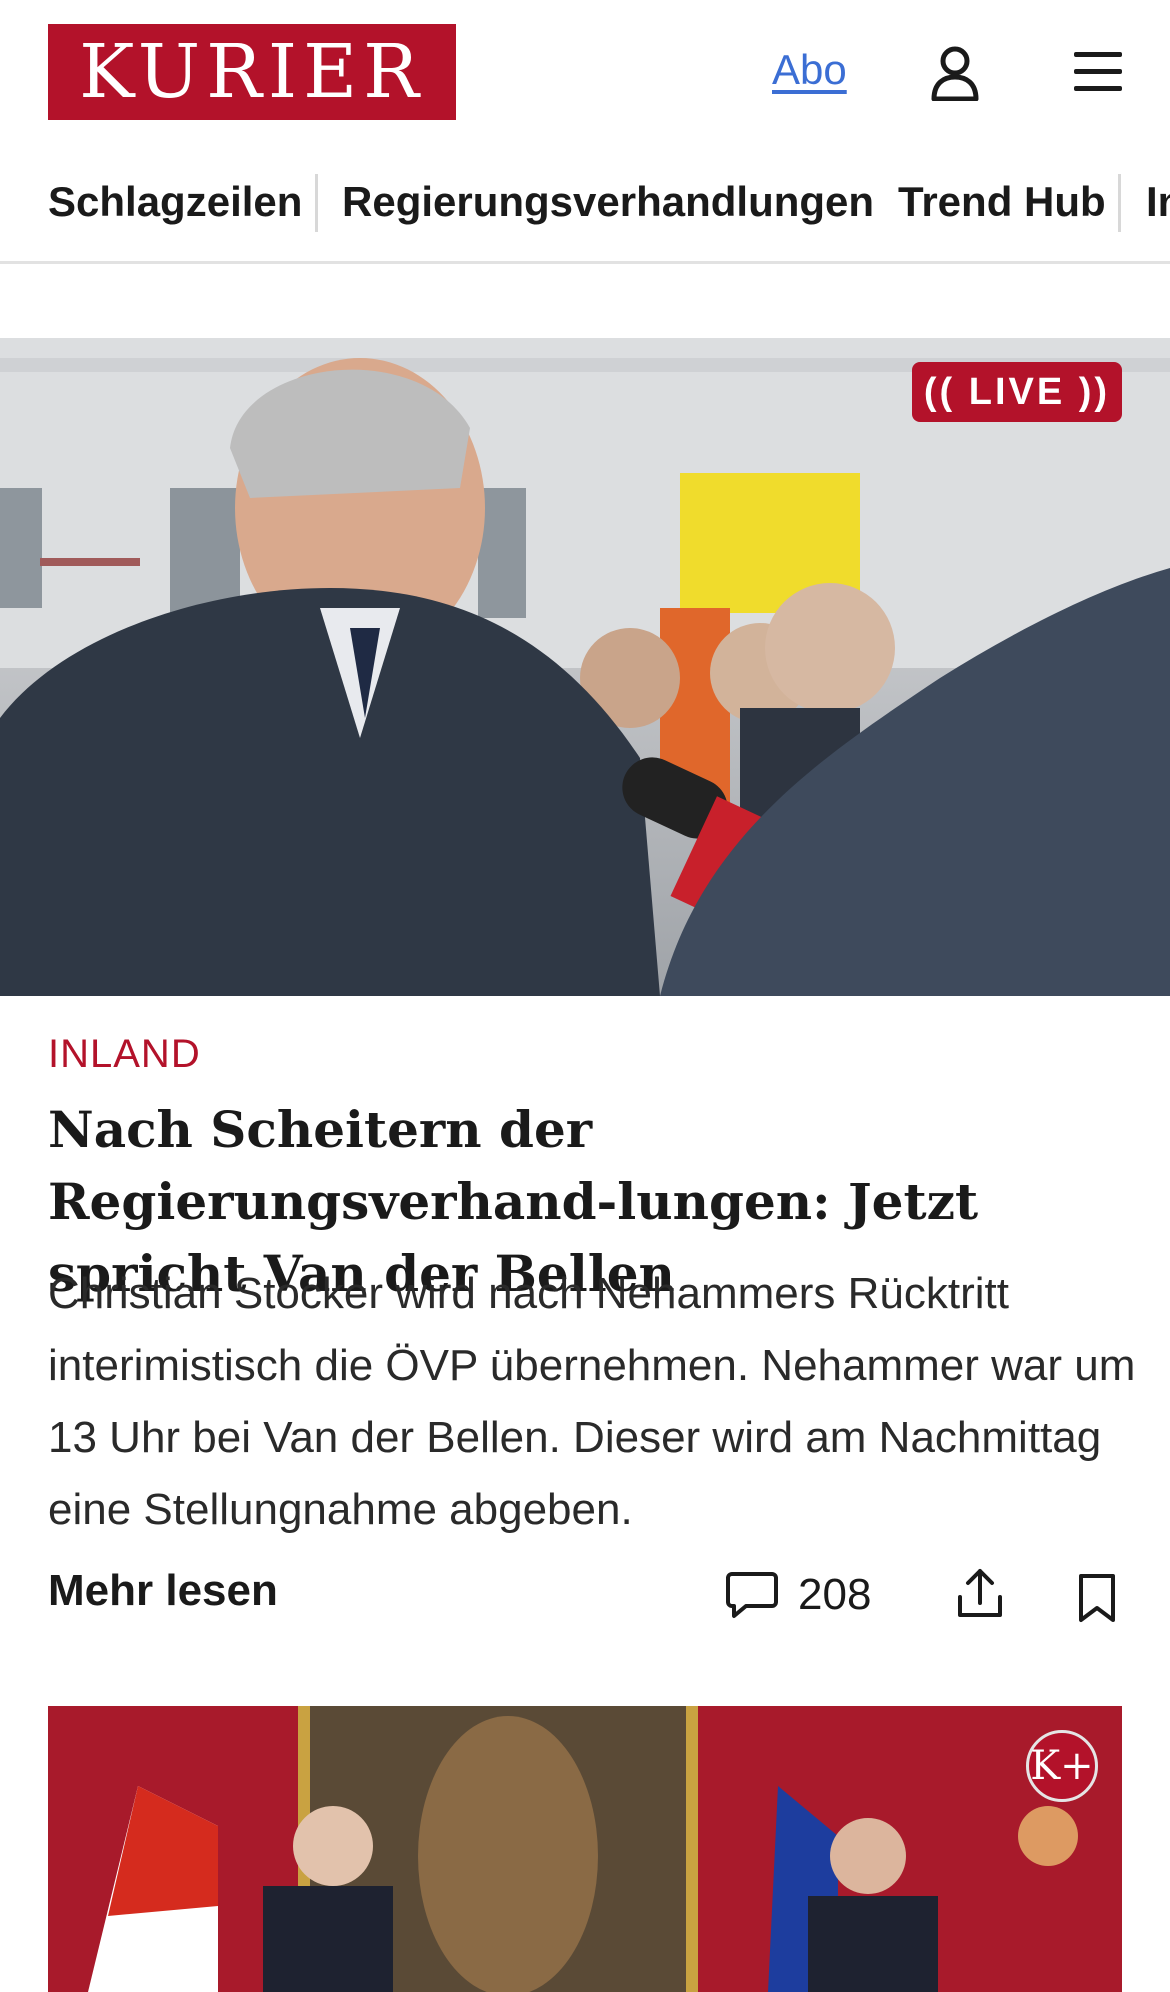  Describe the element at coordinates (163, 1591) in the screenshot. I see `read-more-link: Mehr lesen` at that location.